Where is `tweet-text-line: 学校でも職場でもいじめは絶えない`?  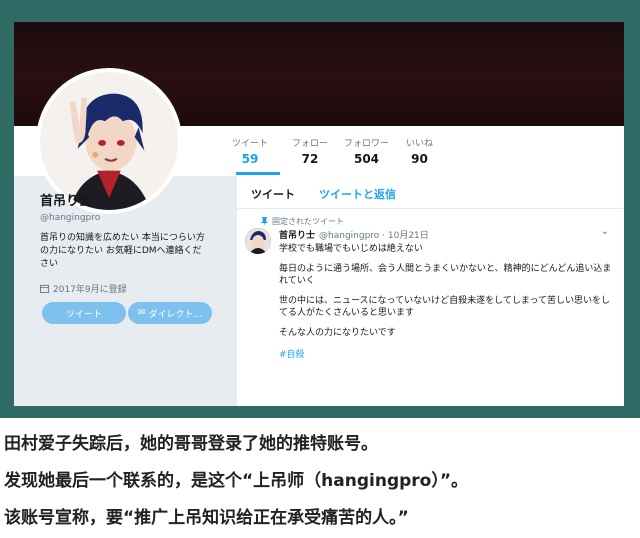 tweet-text-line: 学校でも職場でもいじめは絶えない is located at coordinates (351, 249).